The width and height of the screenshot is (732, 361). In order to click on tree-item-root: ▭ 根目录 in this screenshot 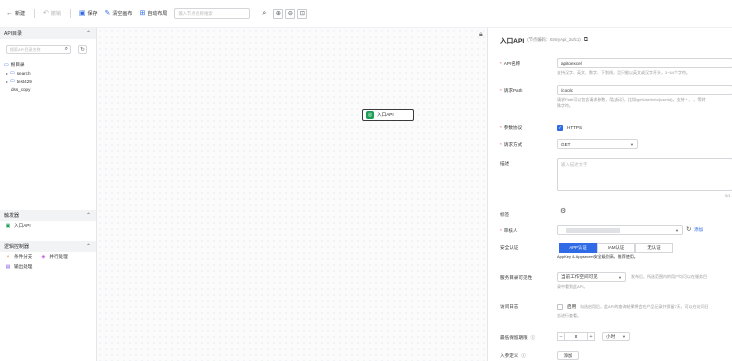, I will do `click(18, 65)`.